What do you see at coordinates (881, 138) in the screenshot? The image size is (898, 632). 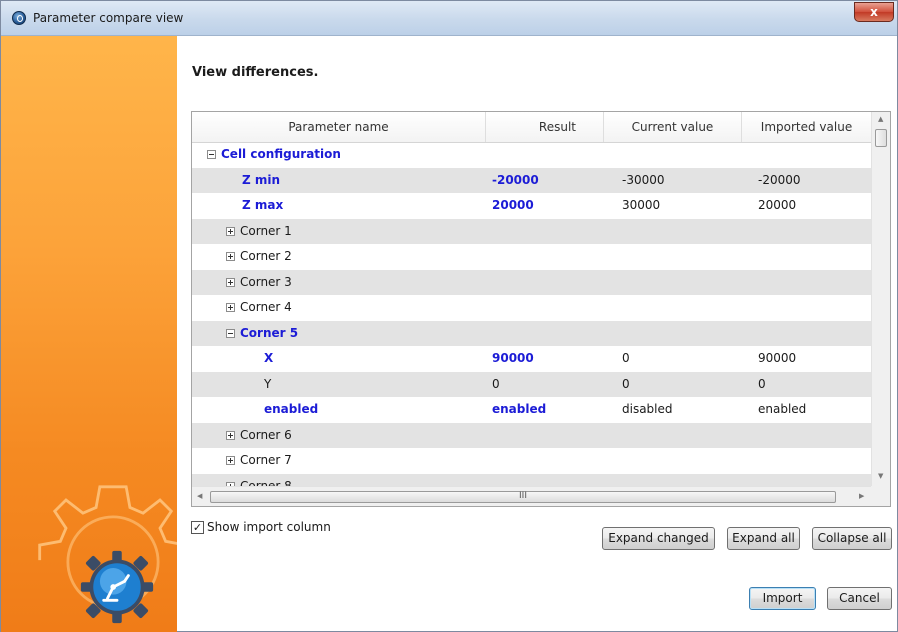 I see `vertical-scroll-thumb` at bounding box center [881, 138].